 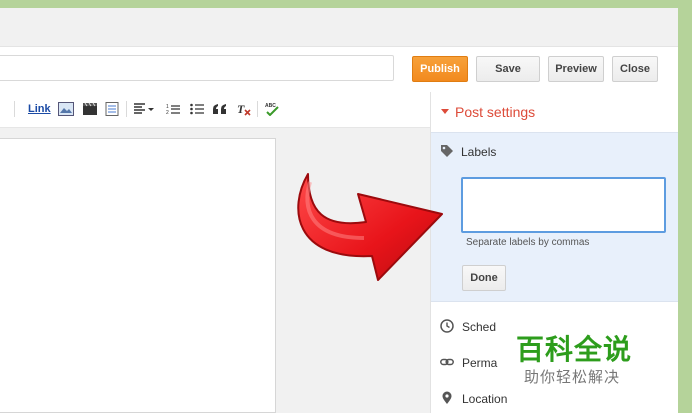 What do you see at coordinates (220, 109) in the screenshot?
I see `quote-icon` at bounding box center [220, 109].